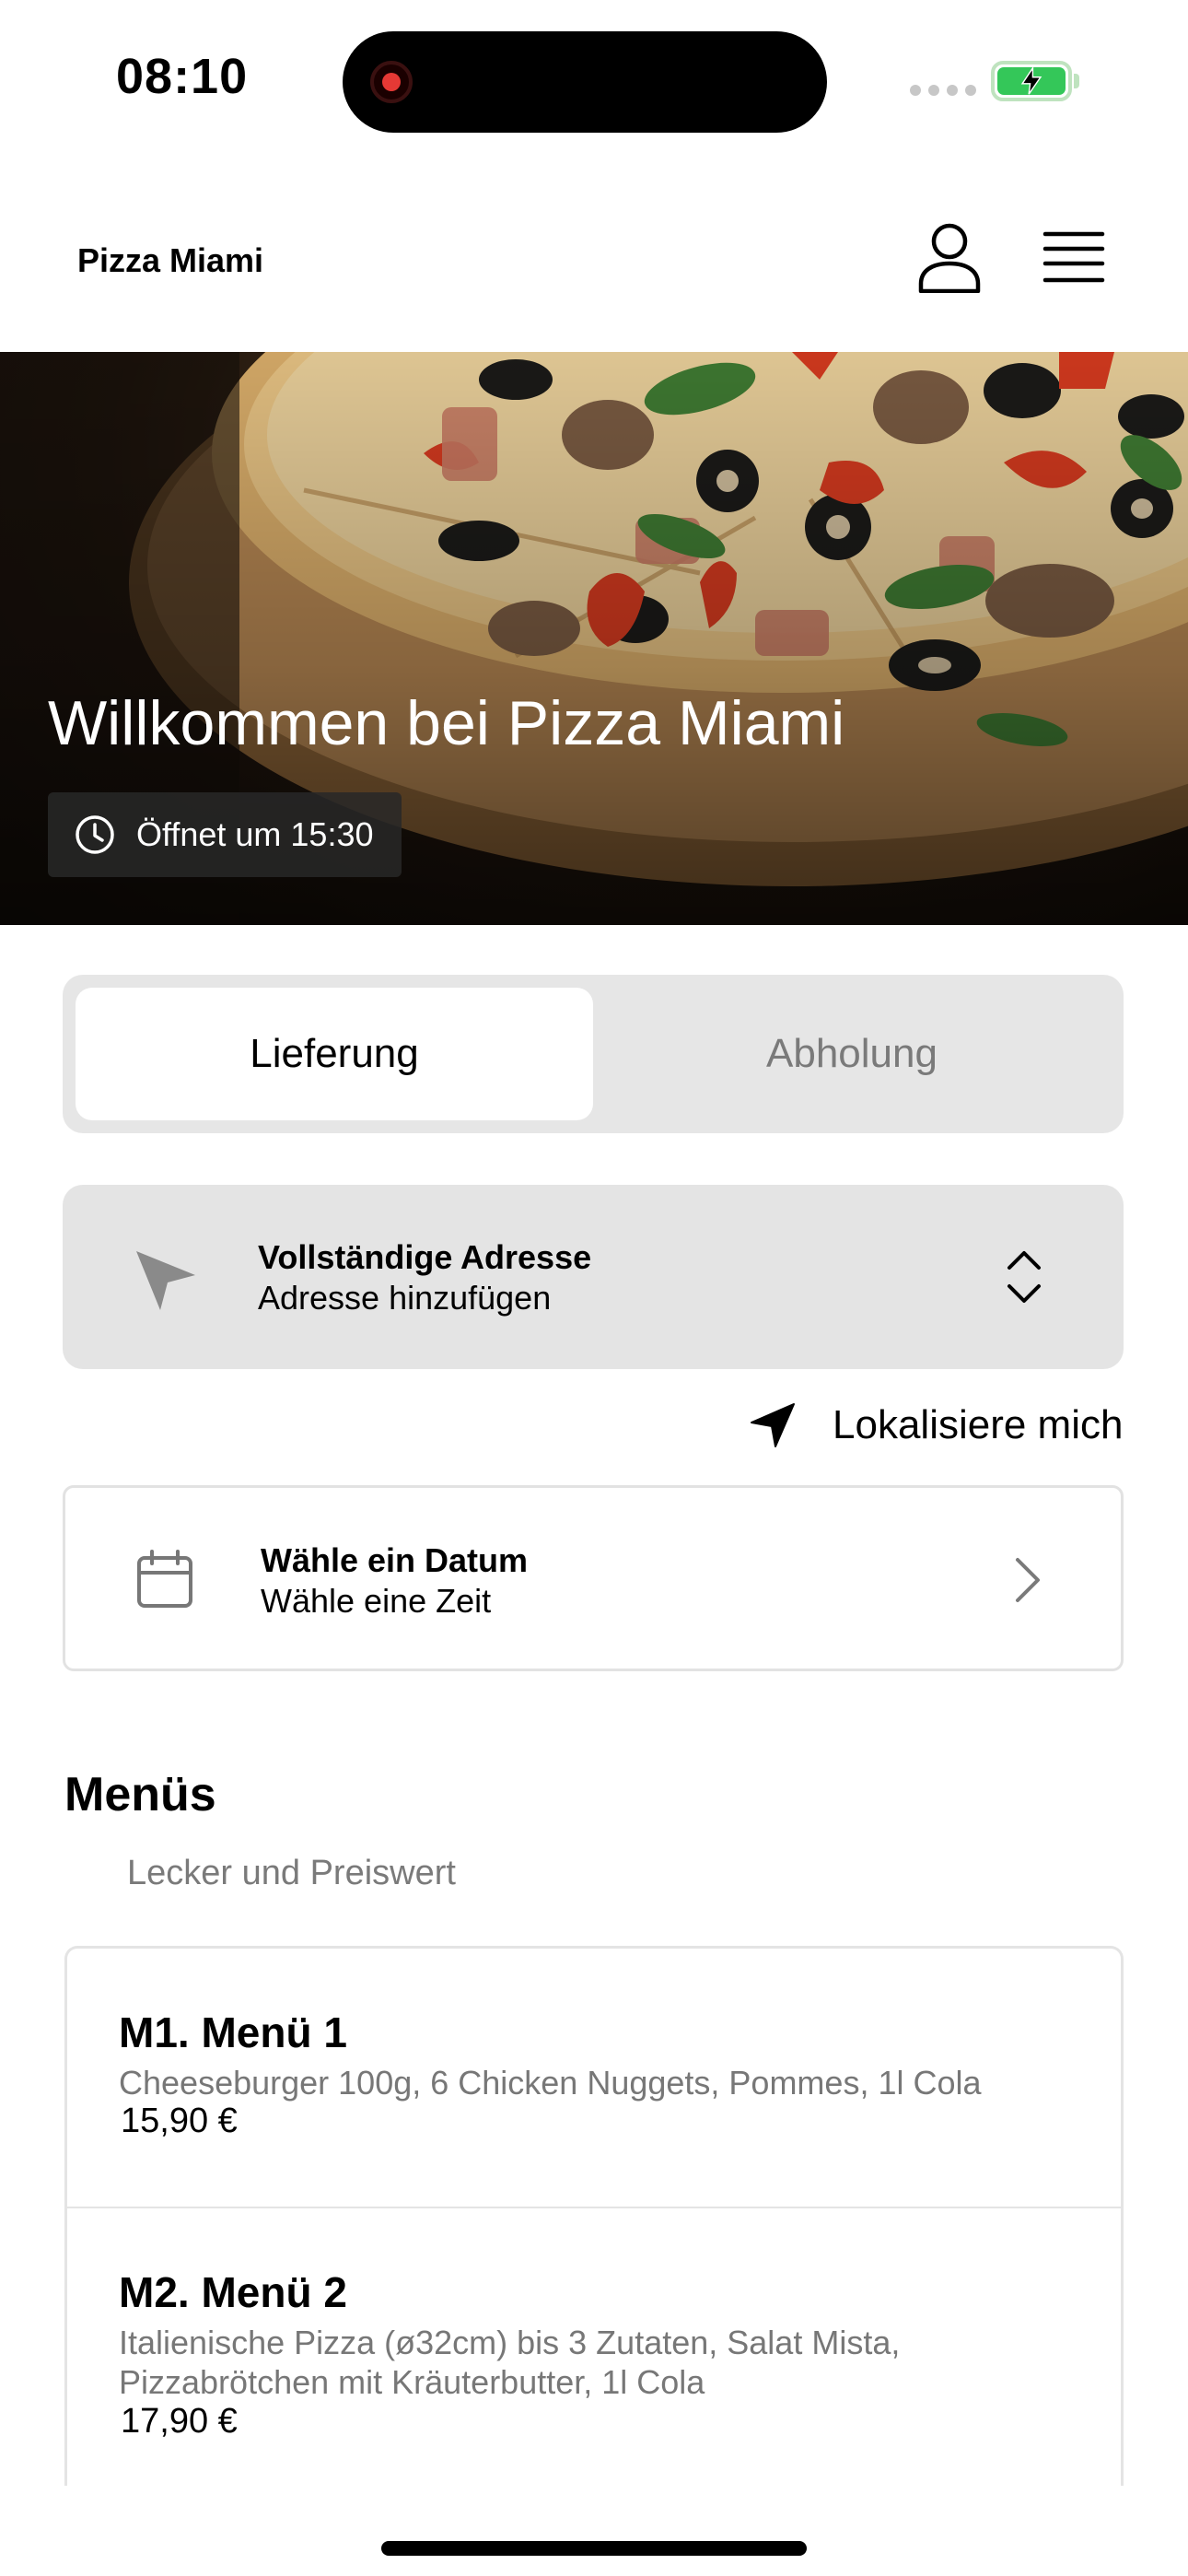 This screenshot has height=2576, width=1188. I want to click on app-header: Pizza Miami, so click(594, 268).